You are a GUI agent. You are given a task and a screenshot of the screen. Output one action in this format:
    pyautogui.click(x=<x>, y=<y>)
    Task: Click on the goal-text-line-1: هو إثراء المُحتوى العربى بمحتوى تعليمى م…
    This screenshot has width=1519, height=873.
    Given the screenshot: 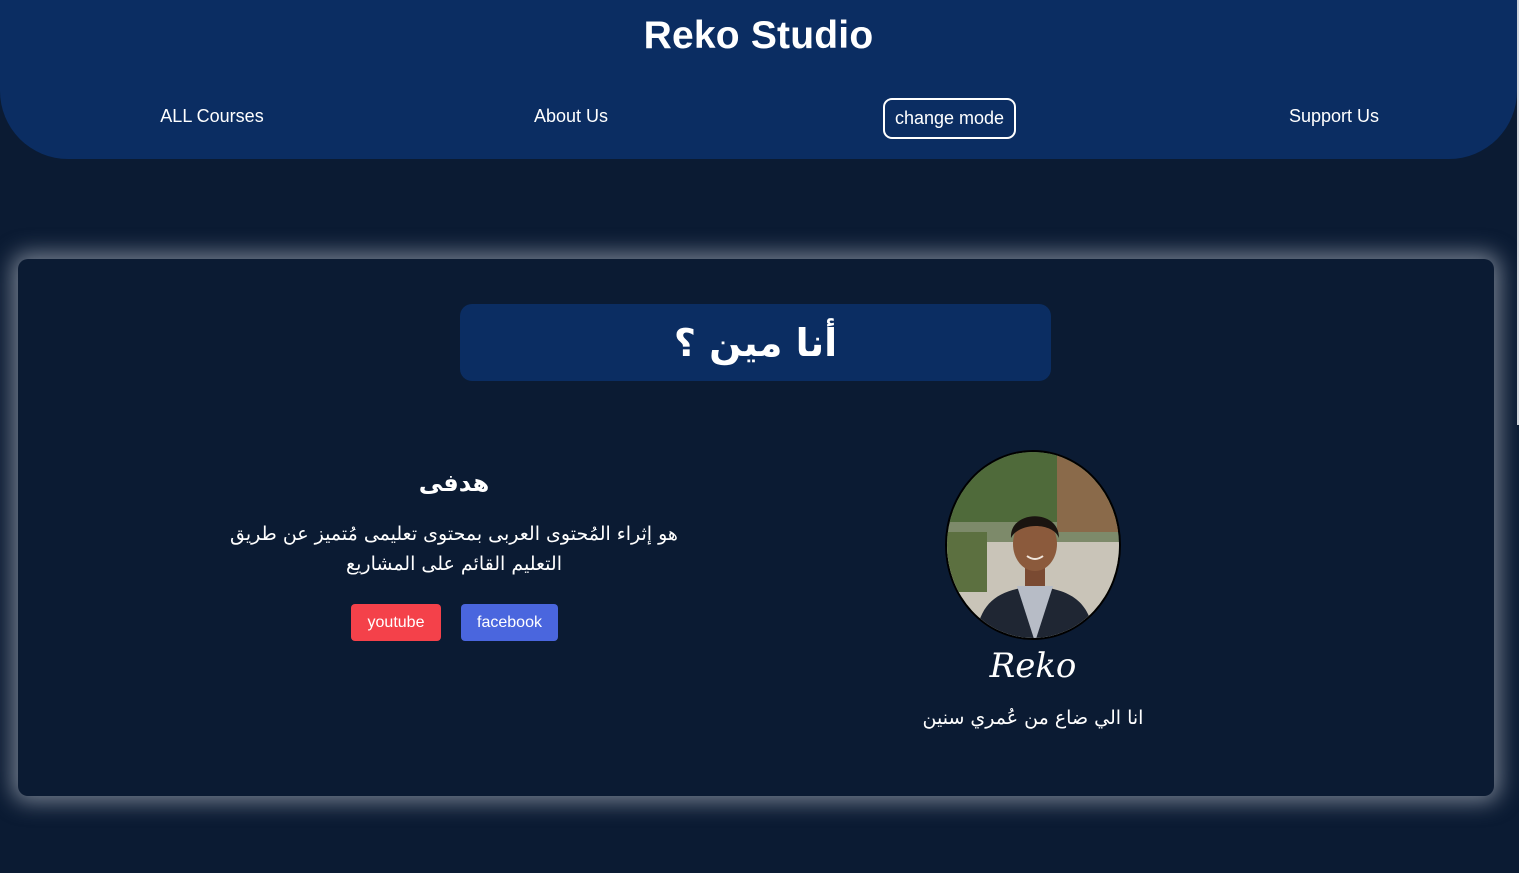 What is the action you would take?
    pyautogui.click(x=454, y=534)
    